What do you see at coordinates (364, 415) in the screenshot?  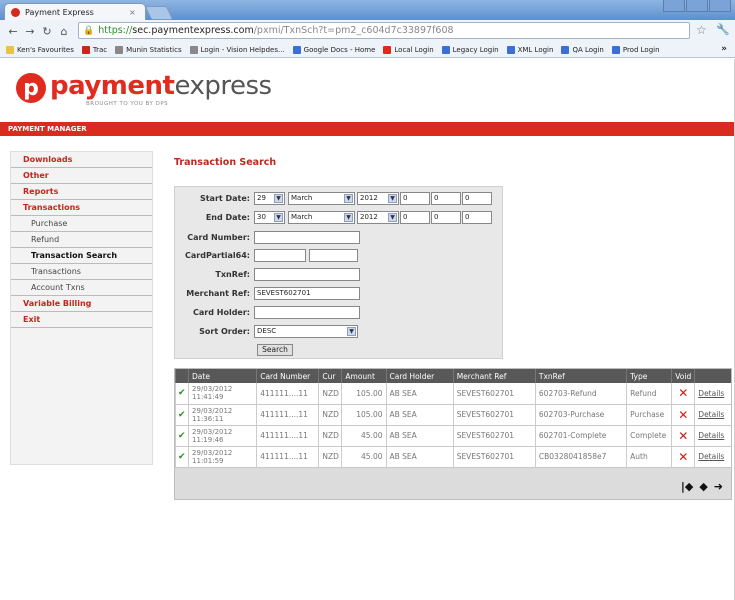 I see `amount-cell: 105.00` at bounding box center [364, 415].